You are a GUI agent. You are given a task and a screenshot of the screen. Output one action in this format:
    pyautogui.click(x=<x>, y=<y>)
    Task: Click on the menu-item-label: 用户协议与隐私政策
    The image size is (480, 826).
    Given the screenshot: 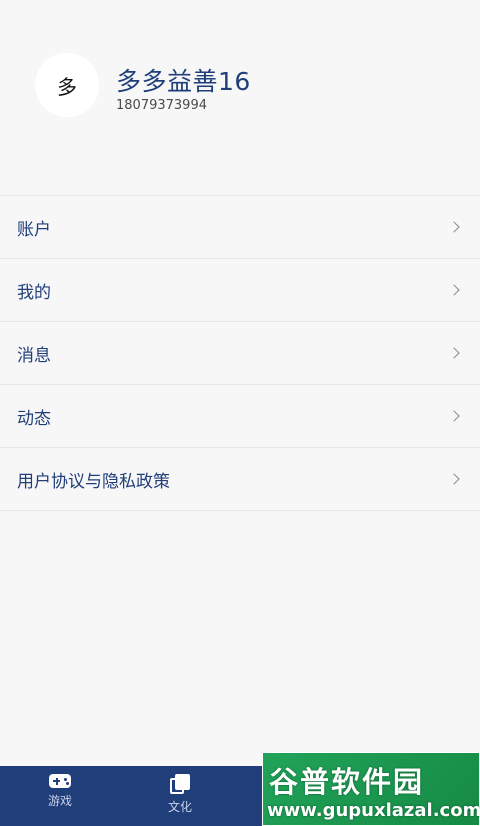 What is the action you would take?
    pyautogui.click(x=93, y=481)
    